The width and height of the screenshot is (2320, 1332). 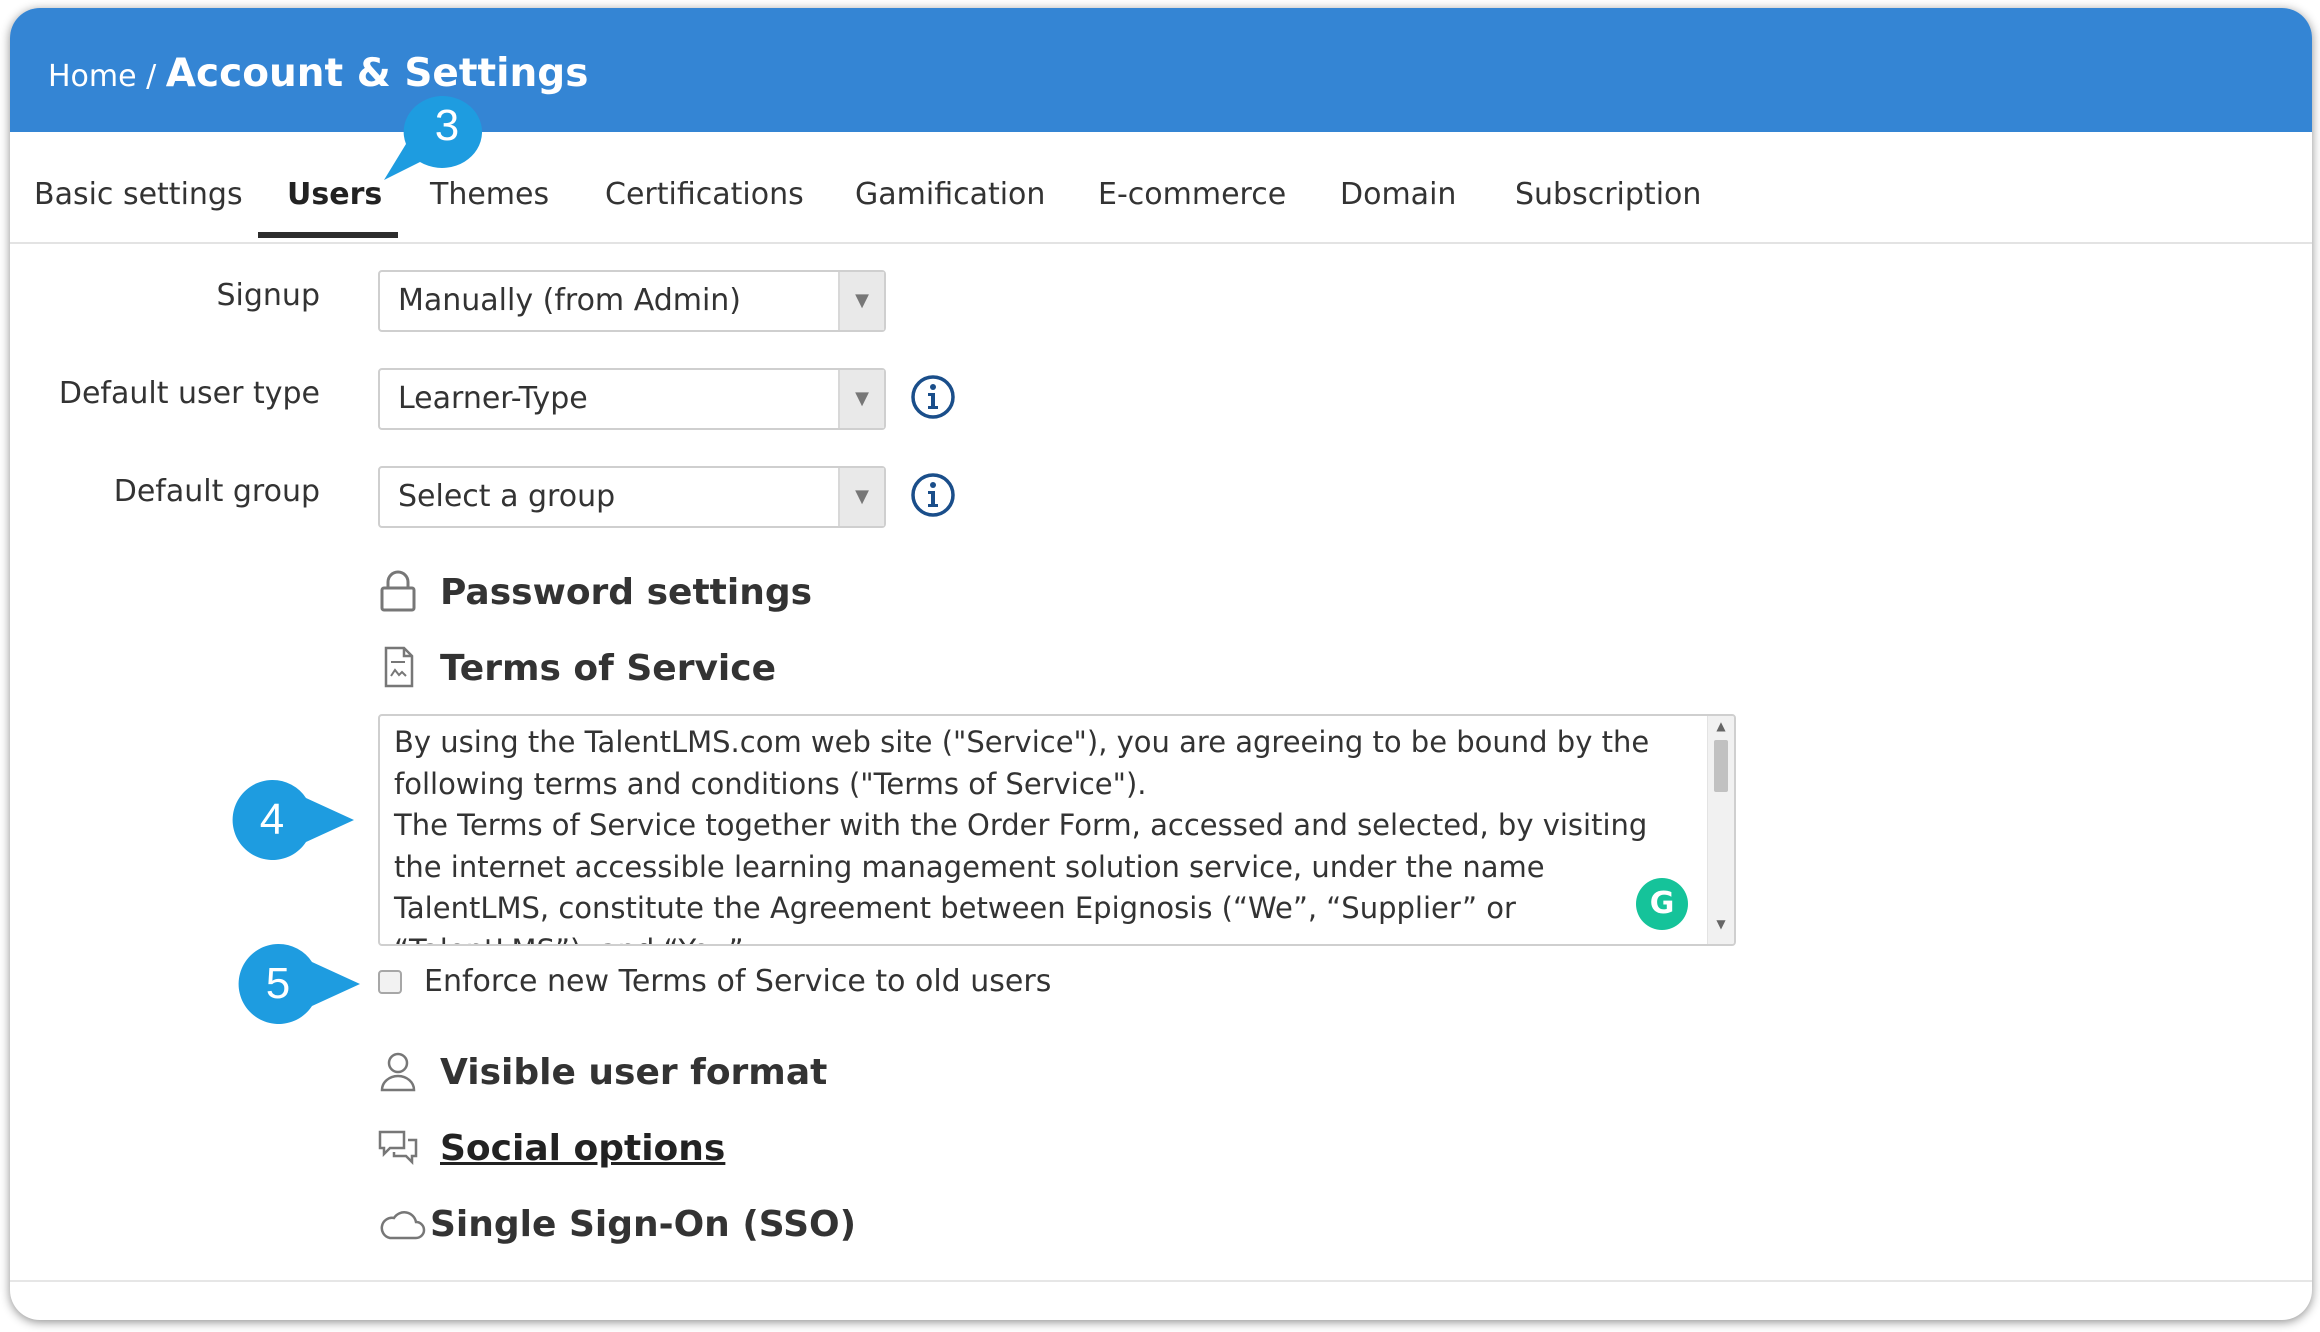 What do you see at coordinates (570, 300) in the screenshot?
I see `signup-select-value: Manually (from Admin)` at bounding box center [570, 300].